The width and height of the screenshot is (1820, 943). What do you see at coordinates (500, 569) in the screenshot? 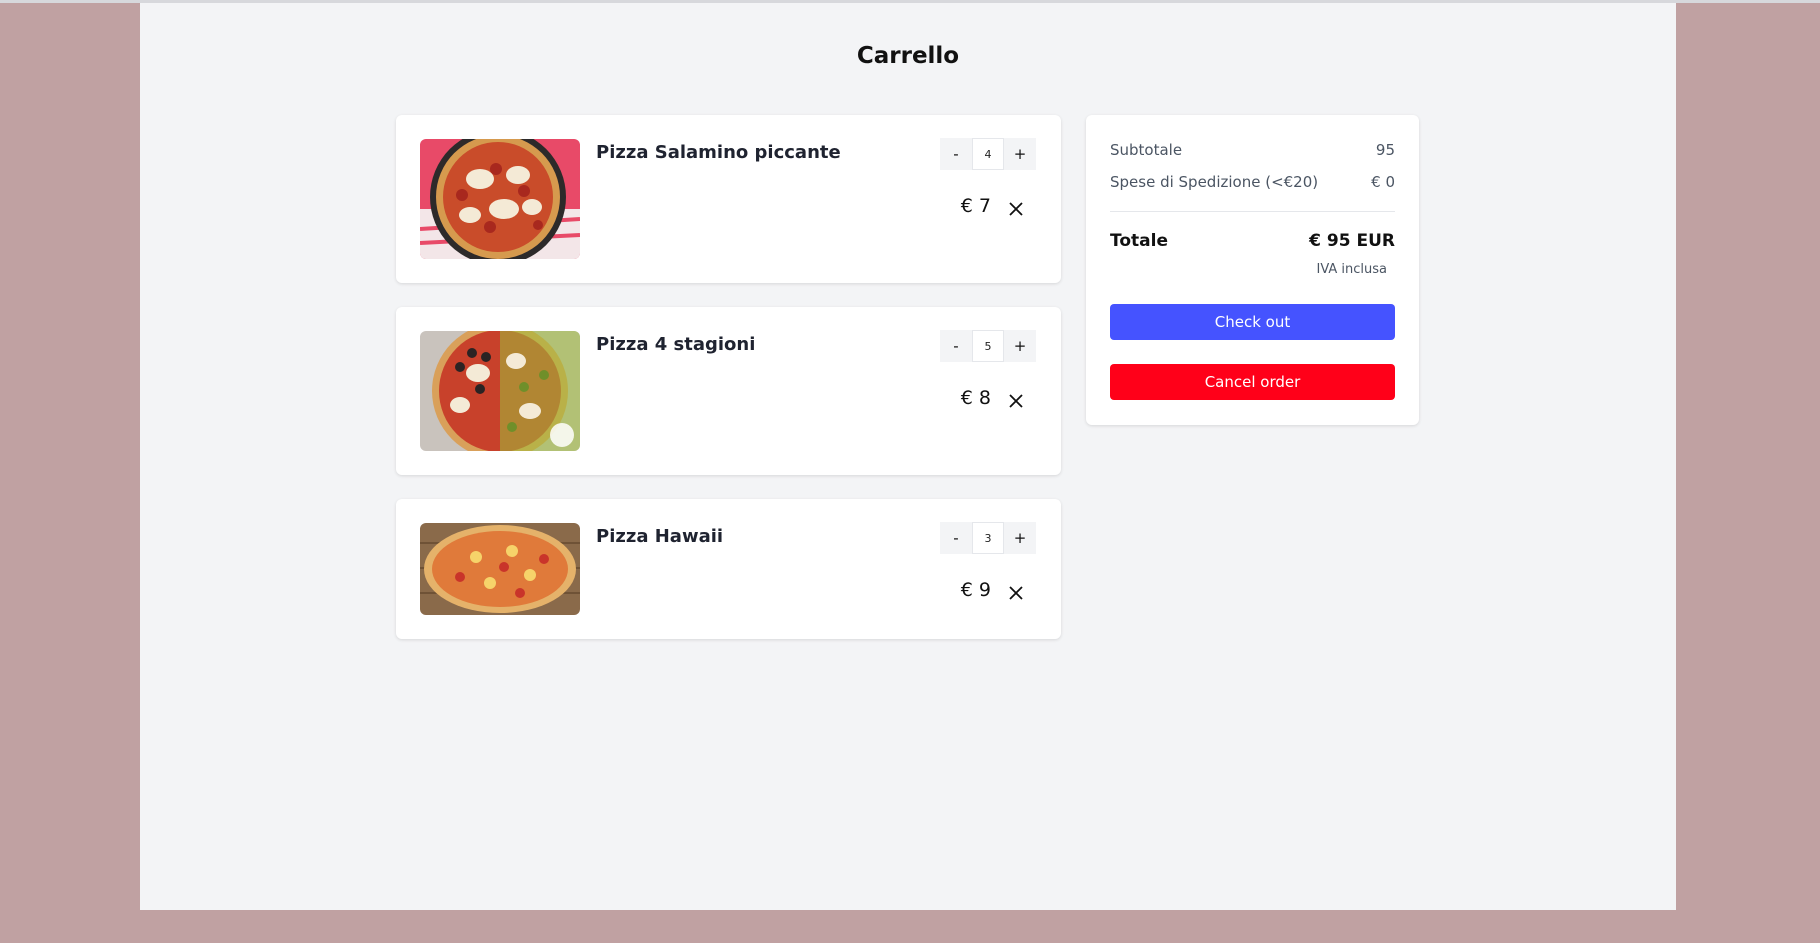
I see `pizza-hawaii-image` at bounding box center [500, 569].